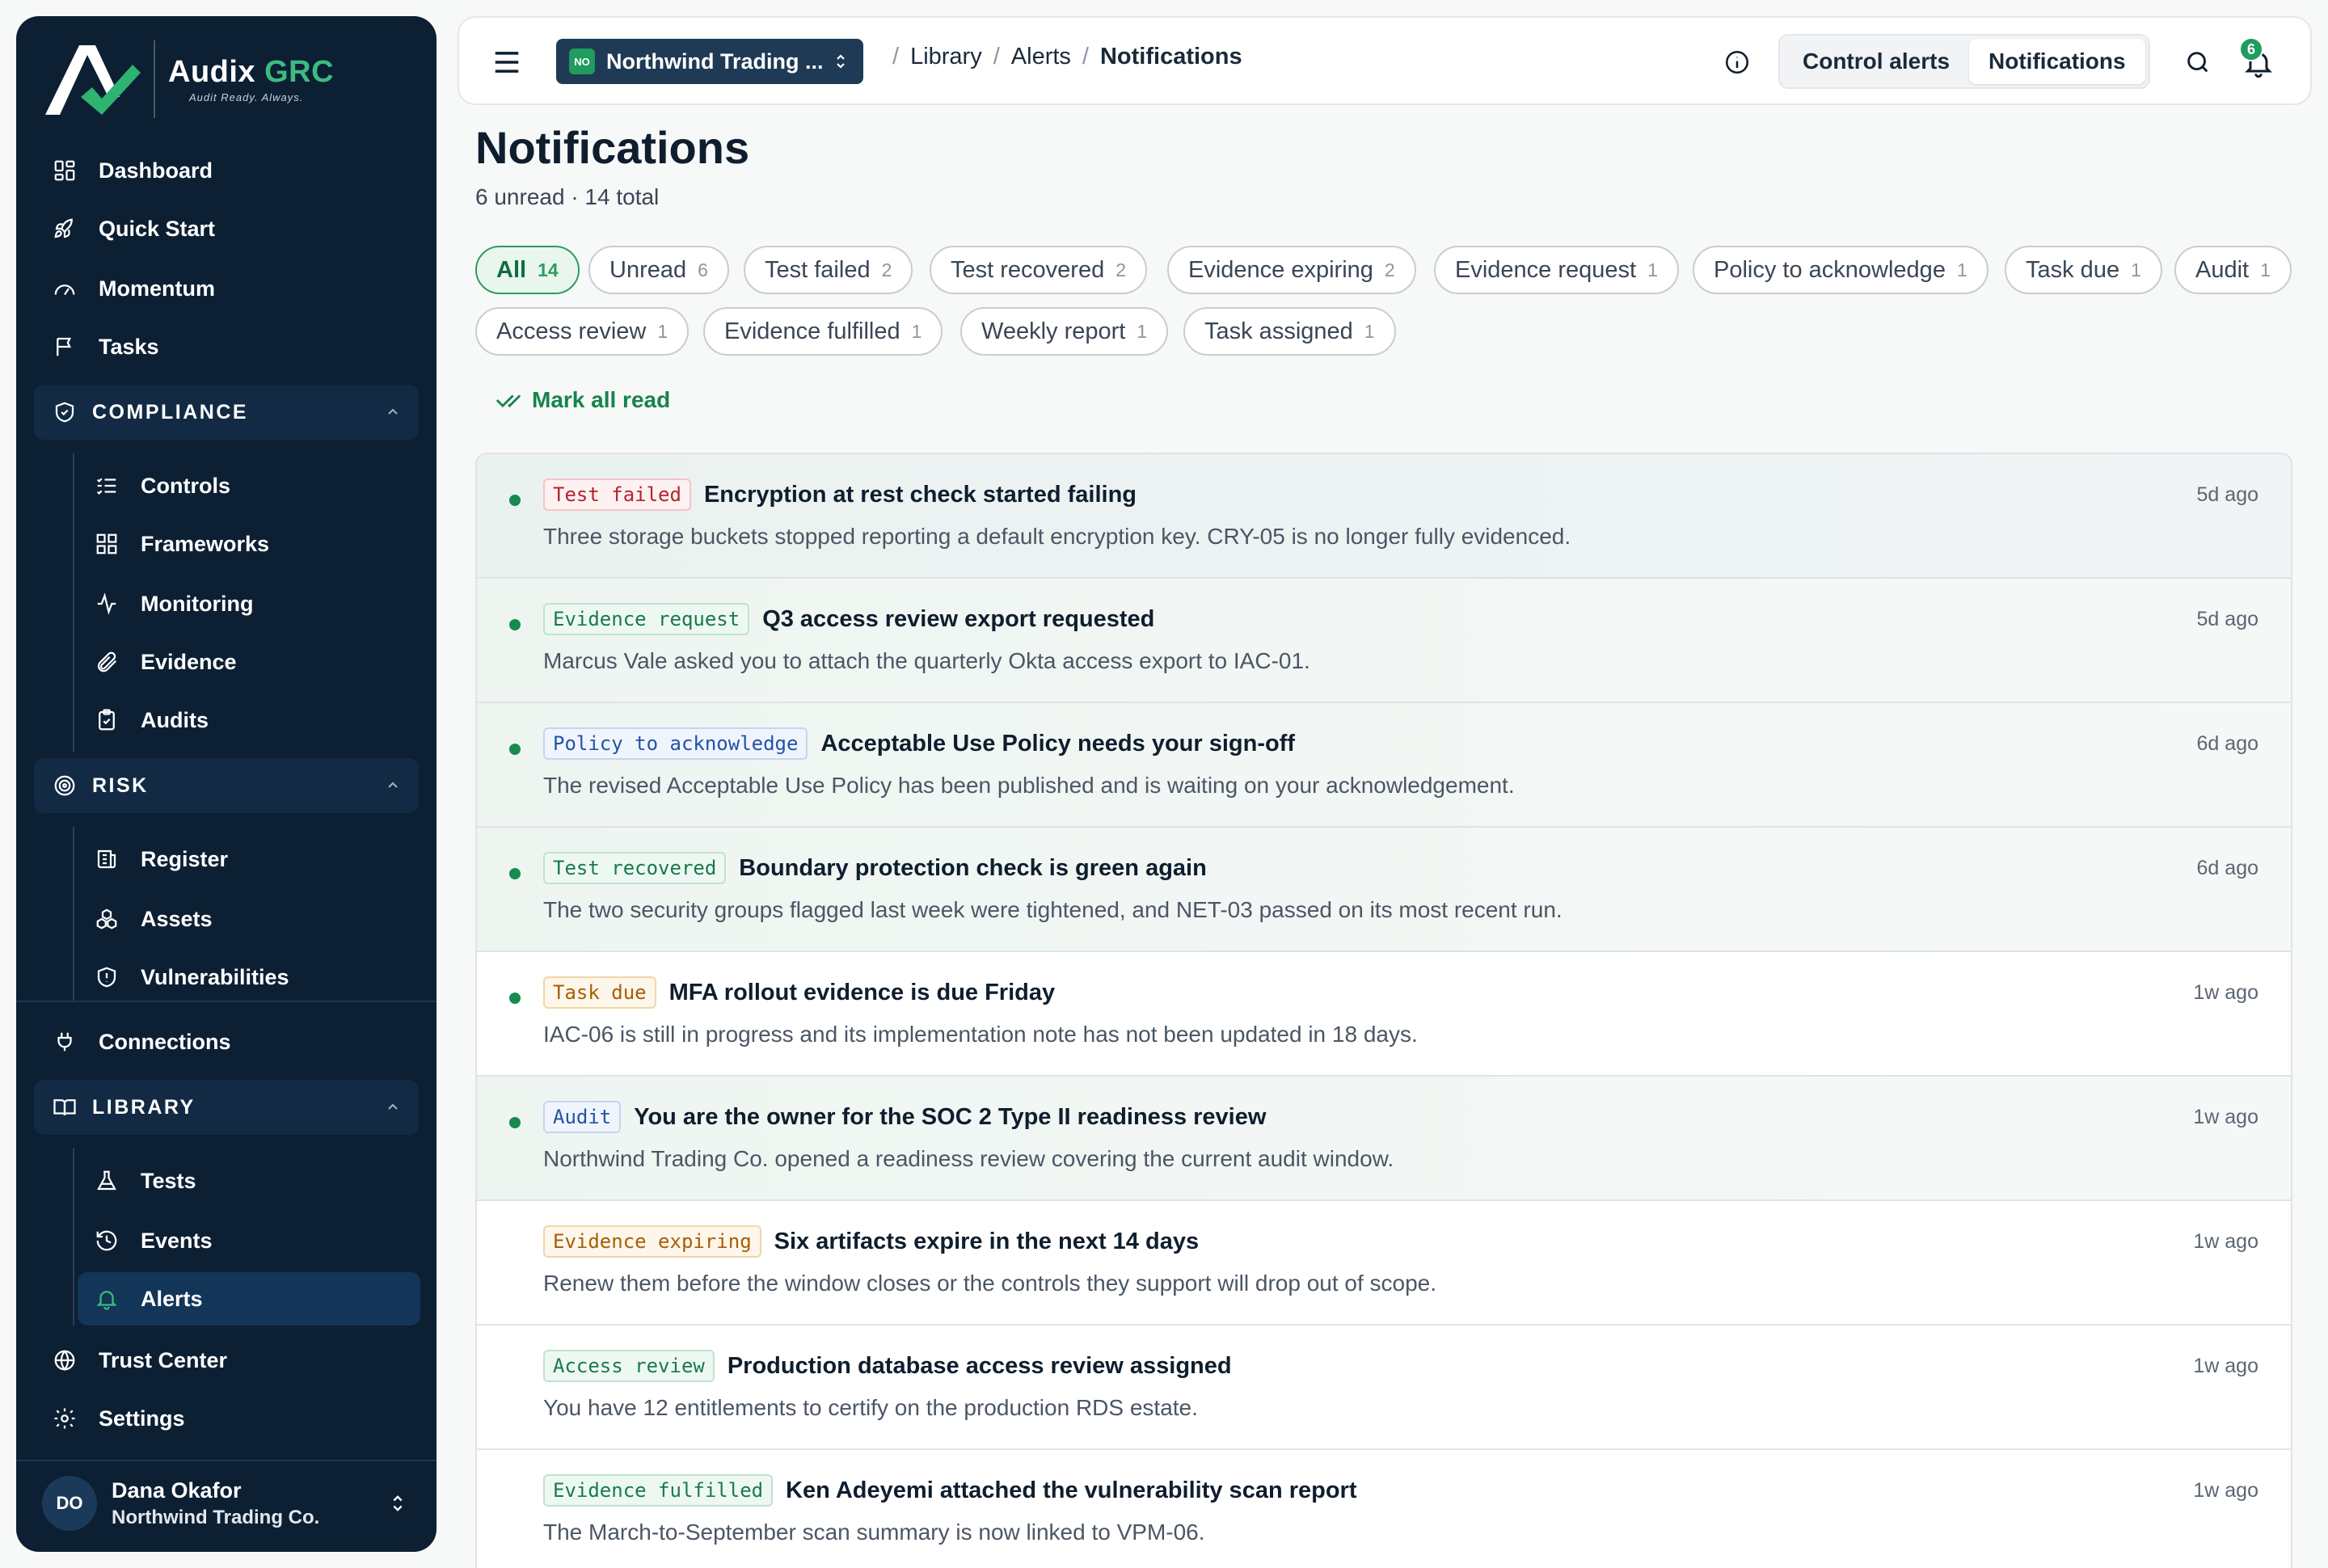 The height and width of the screenshot is (1568, 2328). I want to click on filter-chip-task-due: Task due 1, so click(2083, 270).